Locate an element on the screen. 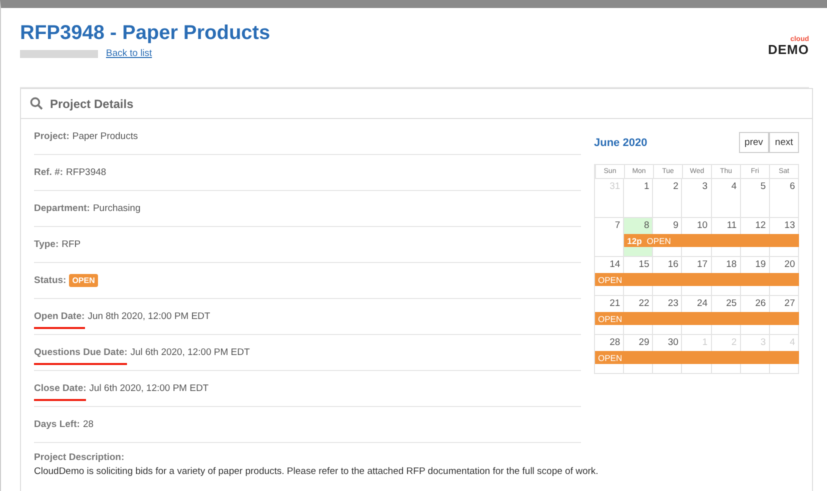  field-label: Open Date: is located at coordinates (59, 319).